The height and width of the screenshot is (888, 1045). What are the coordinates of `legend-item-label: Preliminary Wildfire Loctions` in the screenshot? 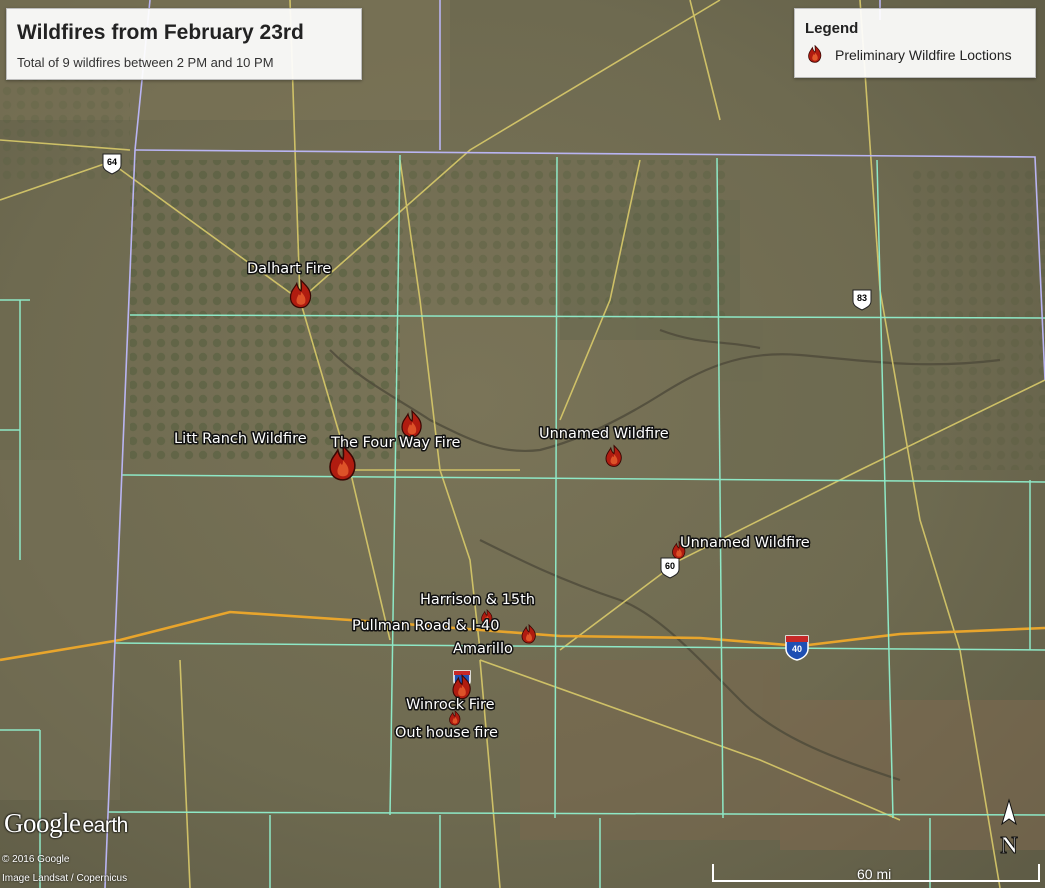 It's located at (923, 55).